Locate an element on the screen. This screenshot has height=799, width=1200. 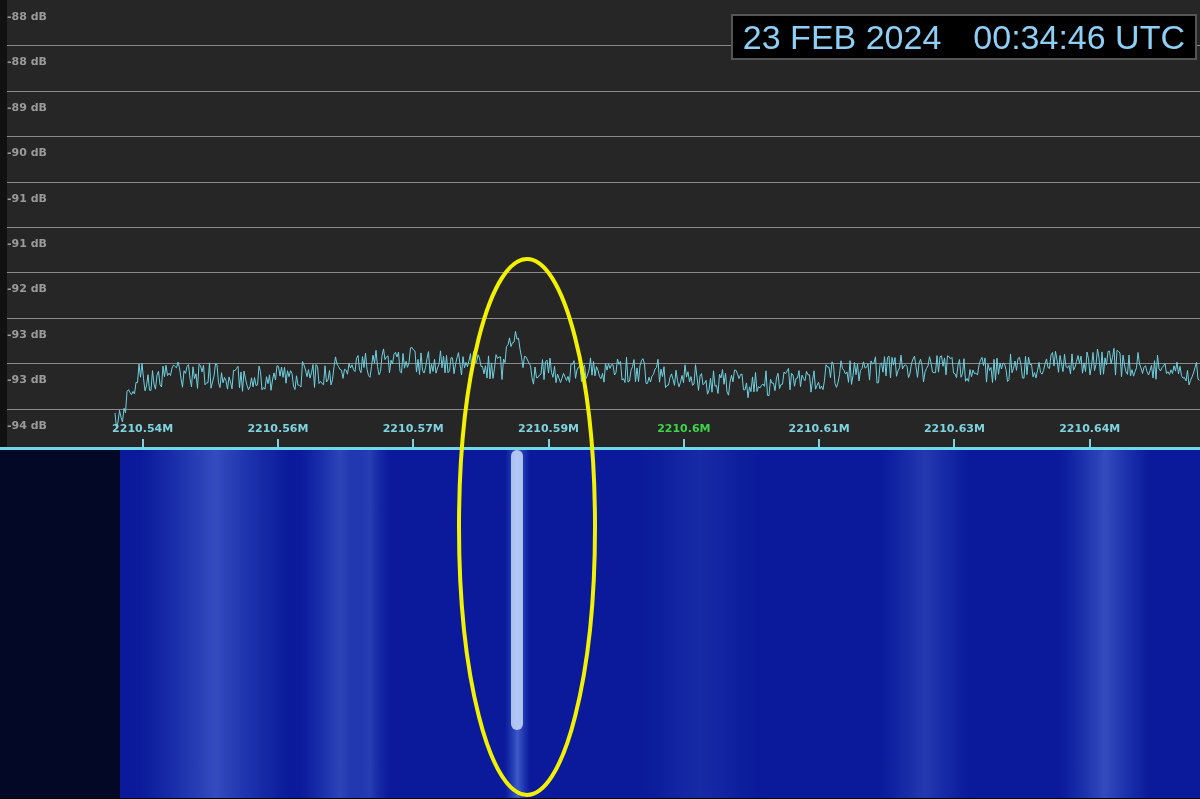
db-label: -89 dB is located at coordinates (27, 107).